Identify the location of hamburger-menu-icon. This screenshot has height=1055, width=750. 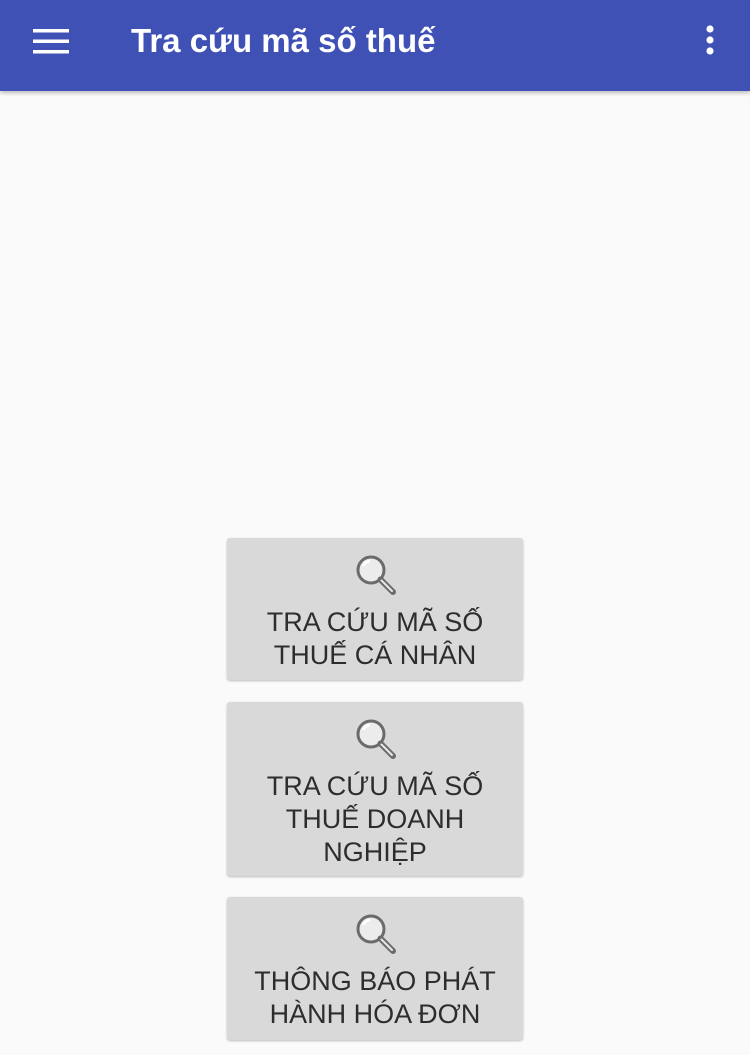
(51, 41).